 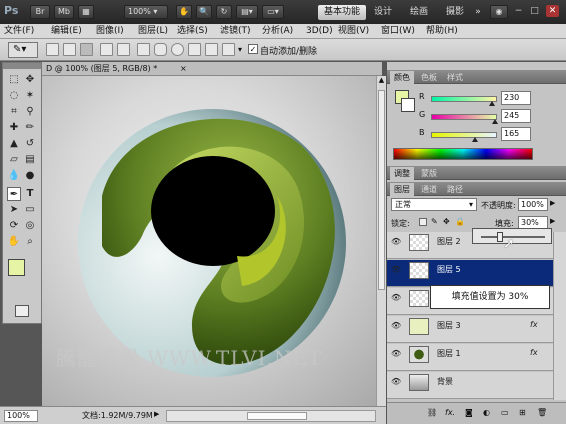 I want to click on fill-arrow-icon: ▶, so click(x=552, y=221).